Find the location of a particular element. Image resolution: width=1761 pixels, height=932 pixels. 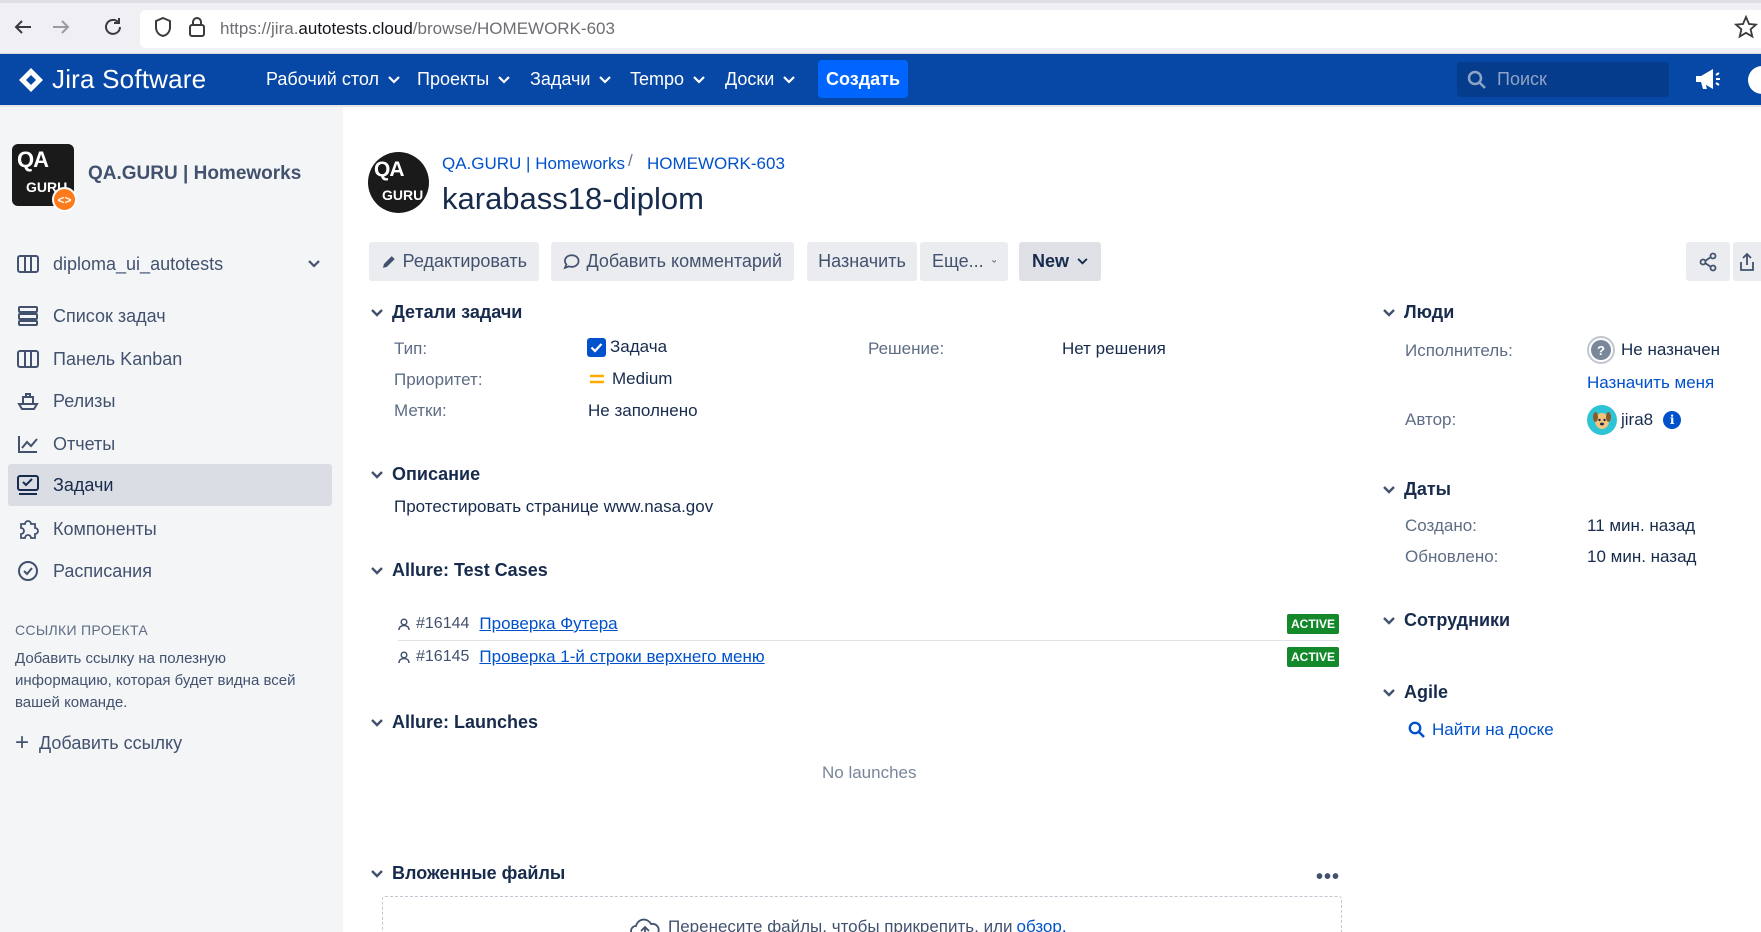

allure-testcases-section-toggle: Allure: Test Cases is located at coordinates (459, 570).